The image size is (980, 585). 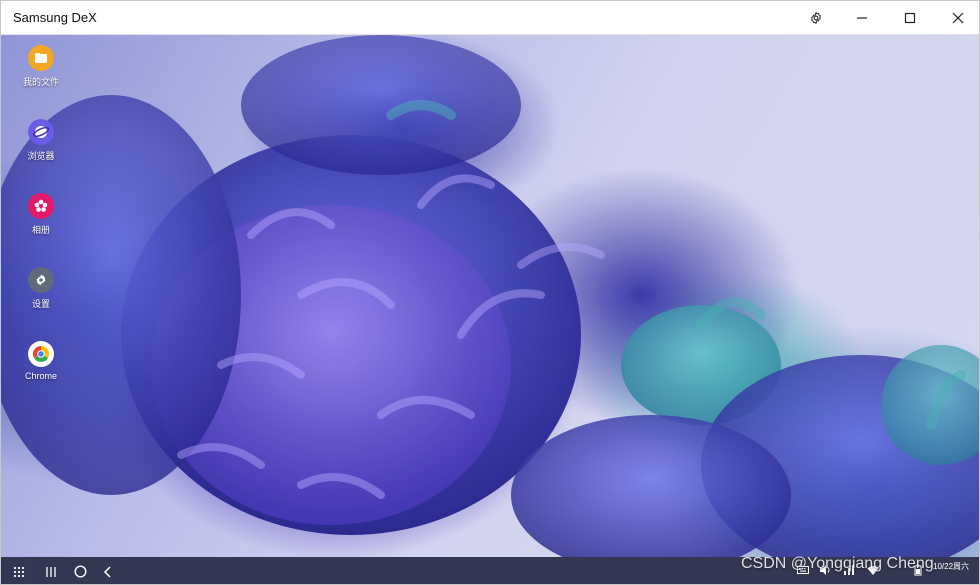 I want to click on maximize-button, so click(x=910, y=18).